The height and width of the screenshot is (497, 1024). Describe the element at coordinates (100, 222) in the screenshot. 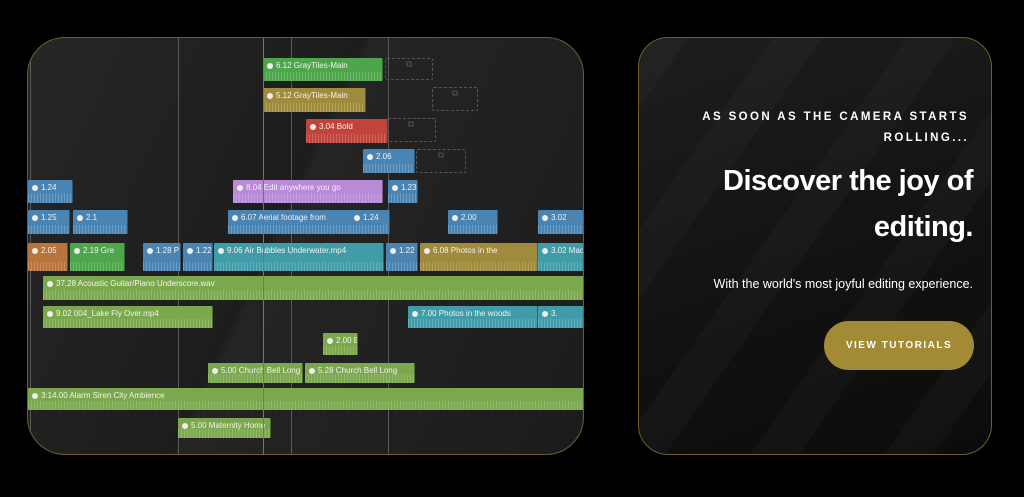

I see `timeline-clip: 2.1` at that location.